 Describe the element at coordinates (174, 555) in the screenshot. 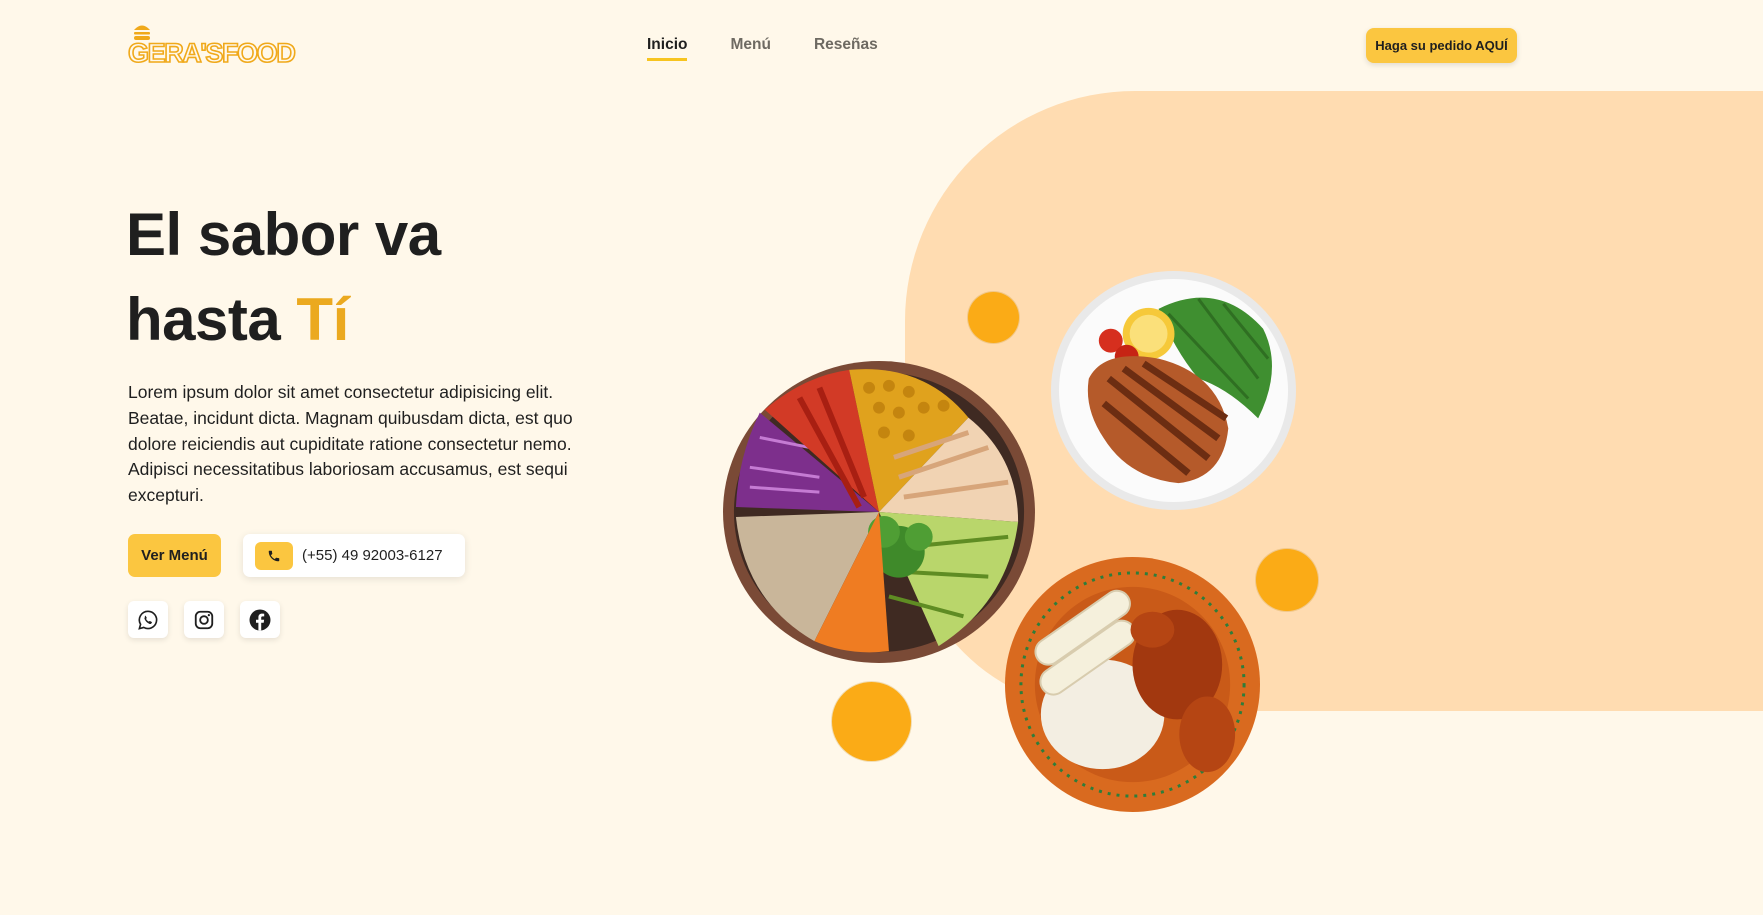

I see `view-menu-button: Ver Menú` at that location.